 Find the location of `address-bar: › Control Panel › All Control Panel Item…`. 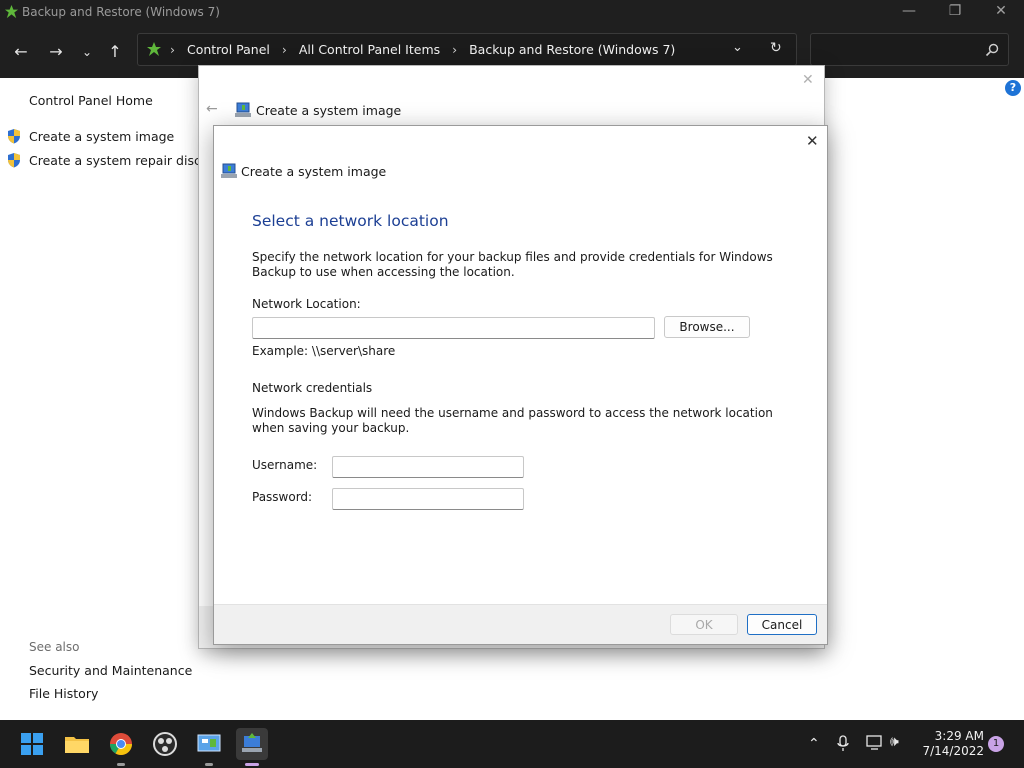

address-bar: › Control Panel › All Control Panel Item… is located at coordinates (467, 49).